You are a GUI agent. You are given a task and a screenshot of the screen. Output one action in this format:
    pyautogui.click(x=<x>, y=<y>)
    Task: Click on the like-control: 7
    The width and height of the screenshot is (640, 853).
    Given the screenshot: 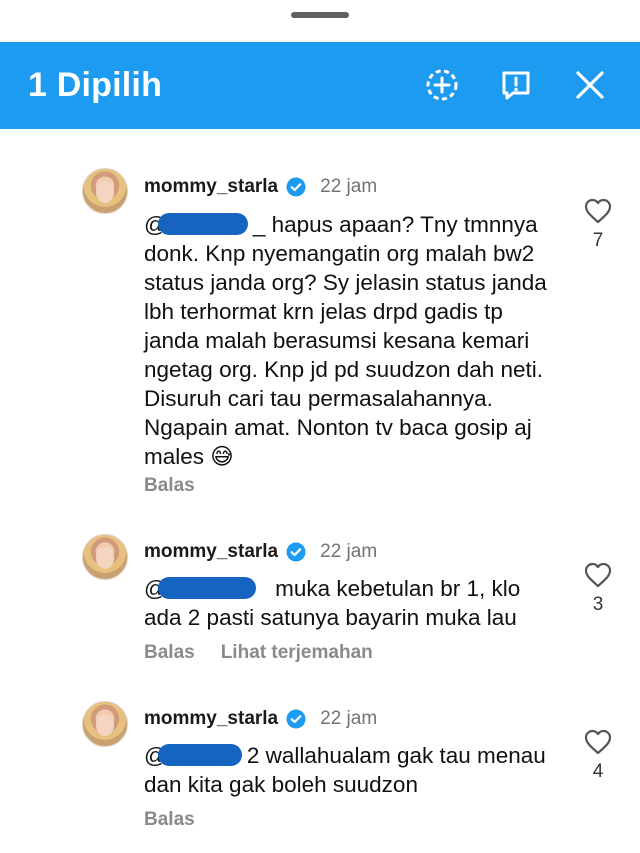 What is the action you would take?
    pyautogui.click(x=598, y=225)
    